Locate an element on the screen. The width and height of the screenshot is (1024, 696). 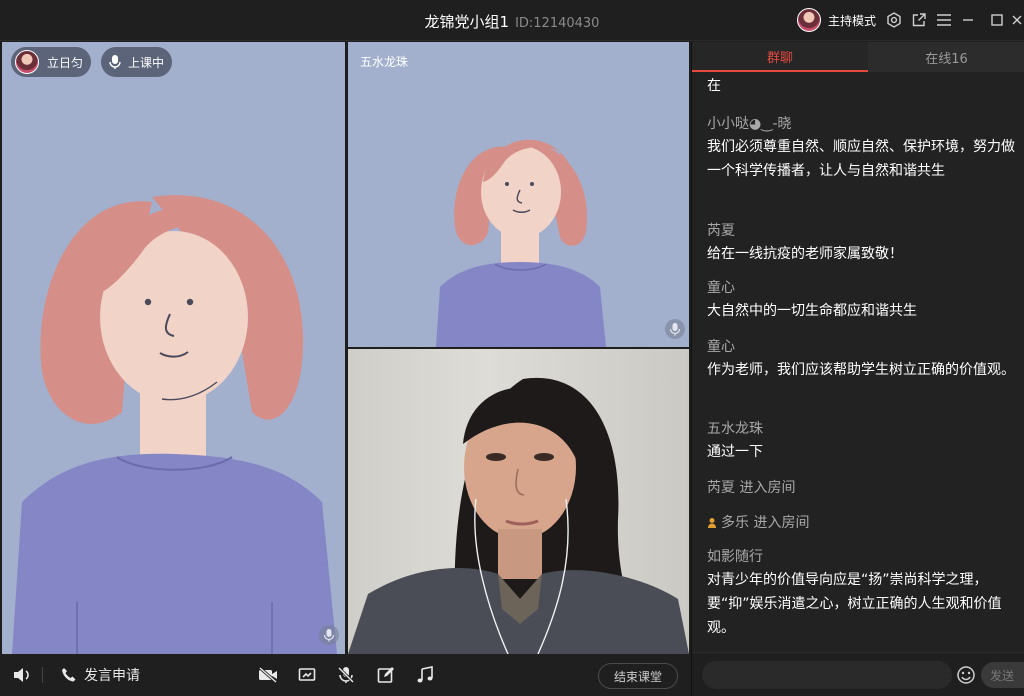
host-mode-label: 主持模式 is located at coordinates (852, 20).